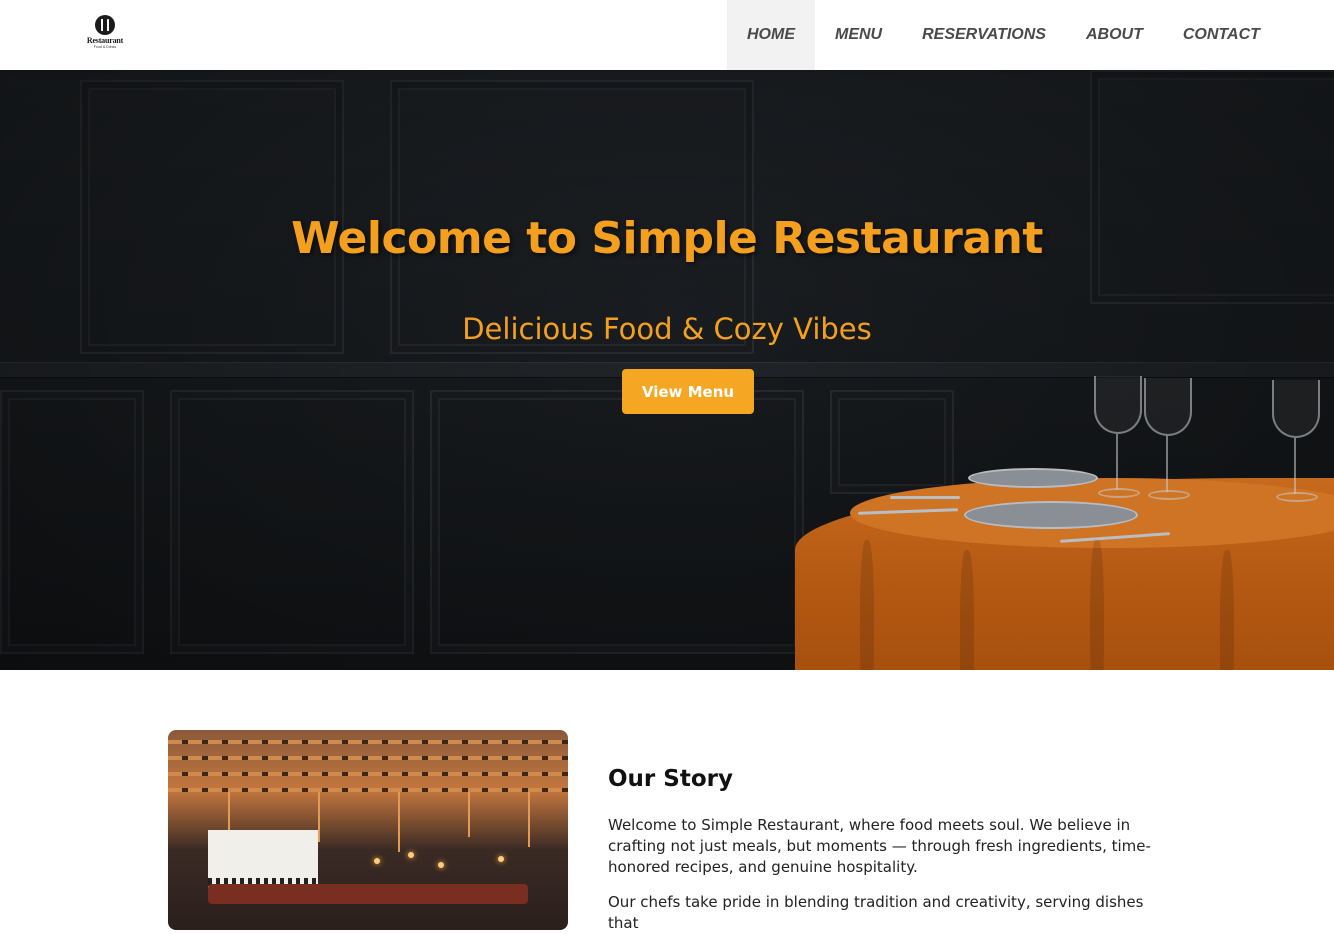 The width and height of the screenshot is (1334, 934). What do you see at coordinates (858, 35) in the screenshot?
I see `nav-menu: MENU` at bounding box center [858, 35].